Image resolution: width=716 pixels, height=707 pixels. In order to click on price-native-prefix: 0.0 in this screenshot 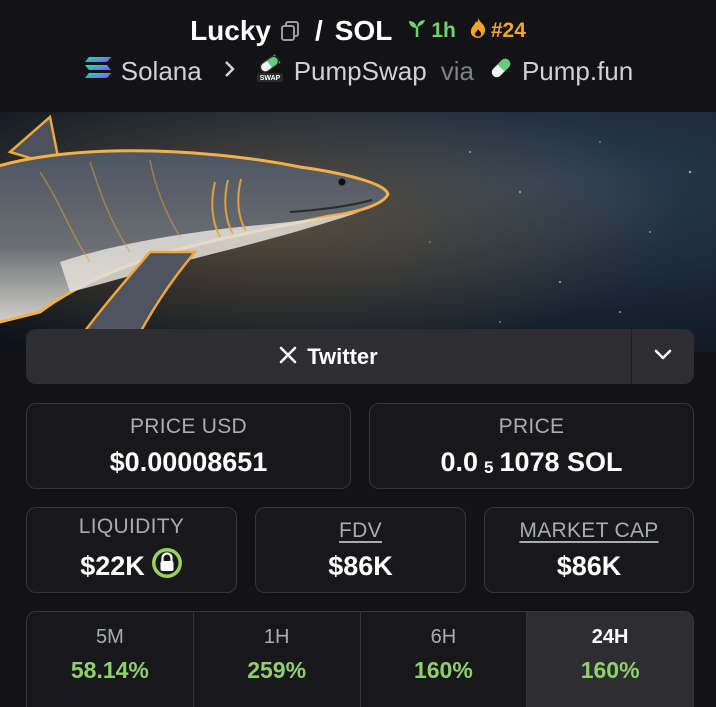, I will do `click(459, 461)`.